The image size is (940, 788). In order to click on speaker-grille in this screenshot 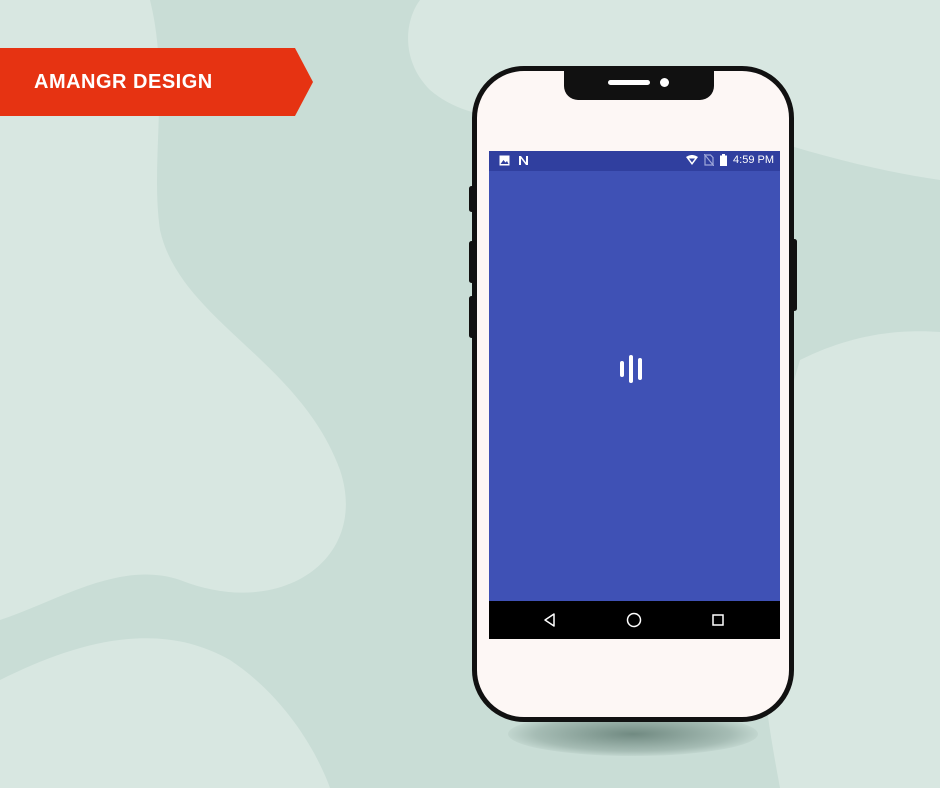, I will do `click(629, 82)`.